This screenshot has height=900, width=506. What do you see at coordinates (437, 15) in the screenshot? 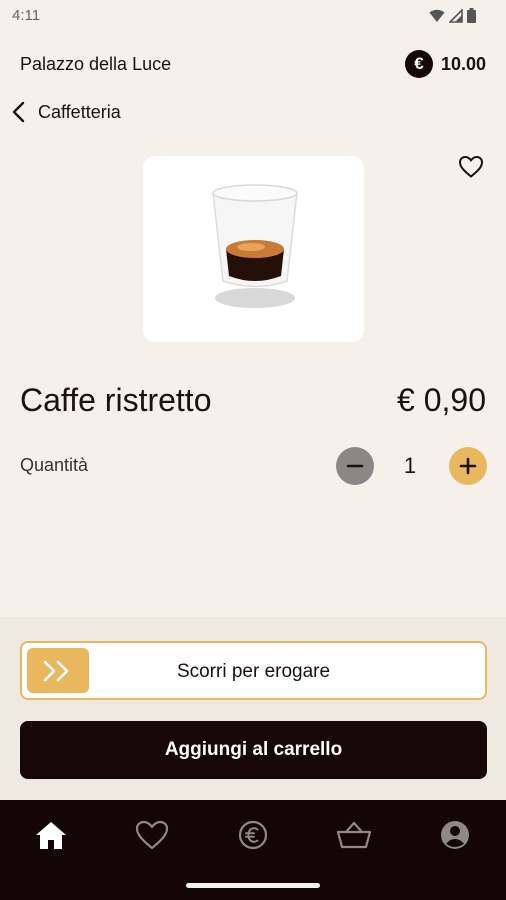
I see `wifi-icon` at bounding box center [437, 15].